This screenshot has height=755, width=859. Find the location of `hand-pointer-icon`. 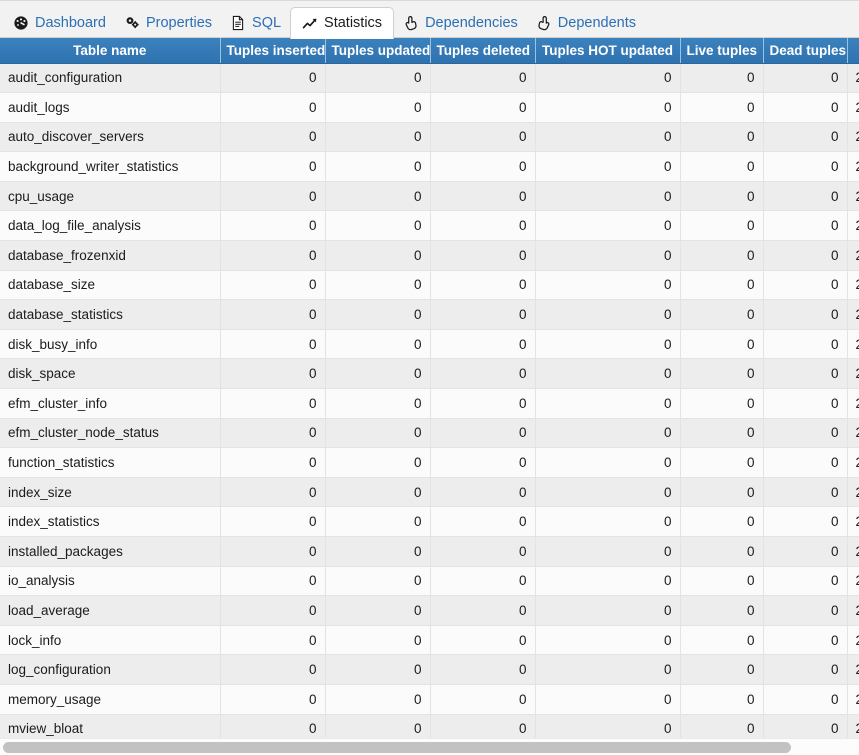

hand-pointer-icon is located at coordinates (411, 23).